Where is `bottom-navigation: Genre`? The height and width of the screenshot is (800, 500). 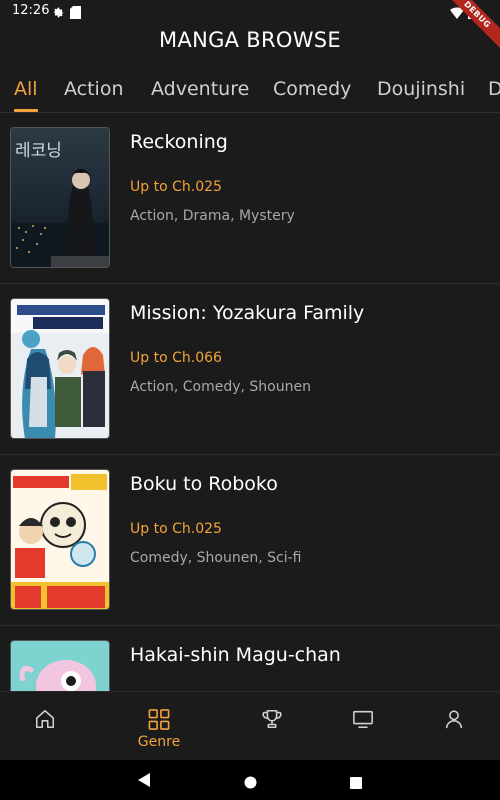
bottom-navigation: Genre is located at coordinates (250, 725).